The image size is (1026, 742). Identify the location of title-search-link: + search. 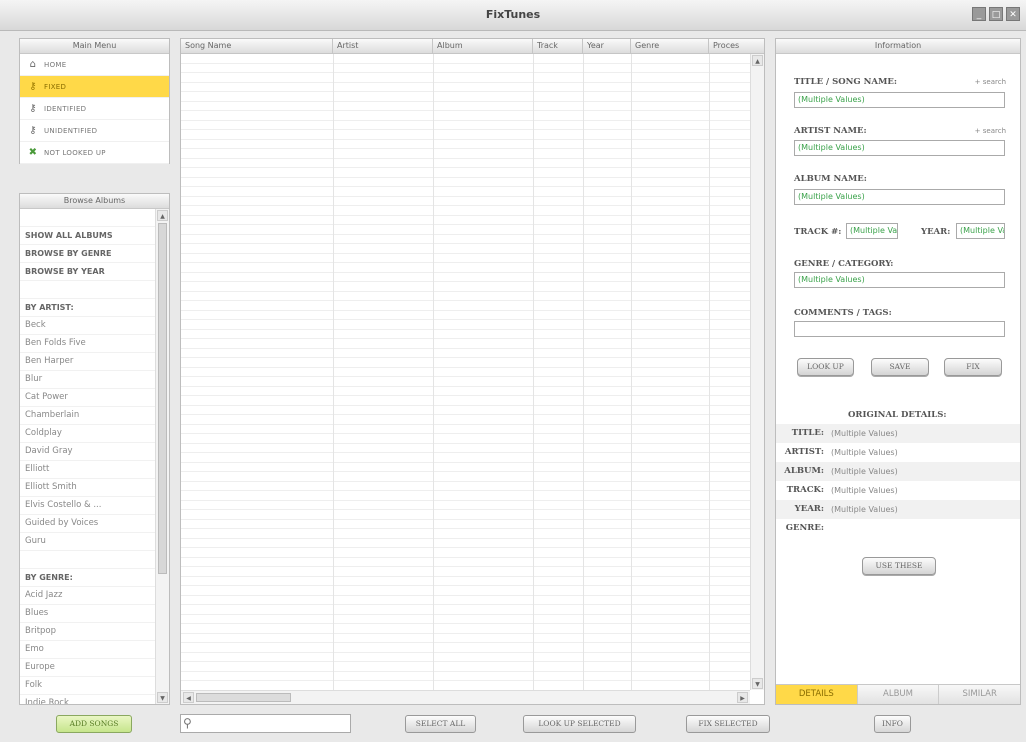
(990, 82).